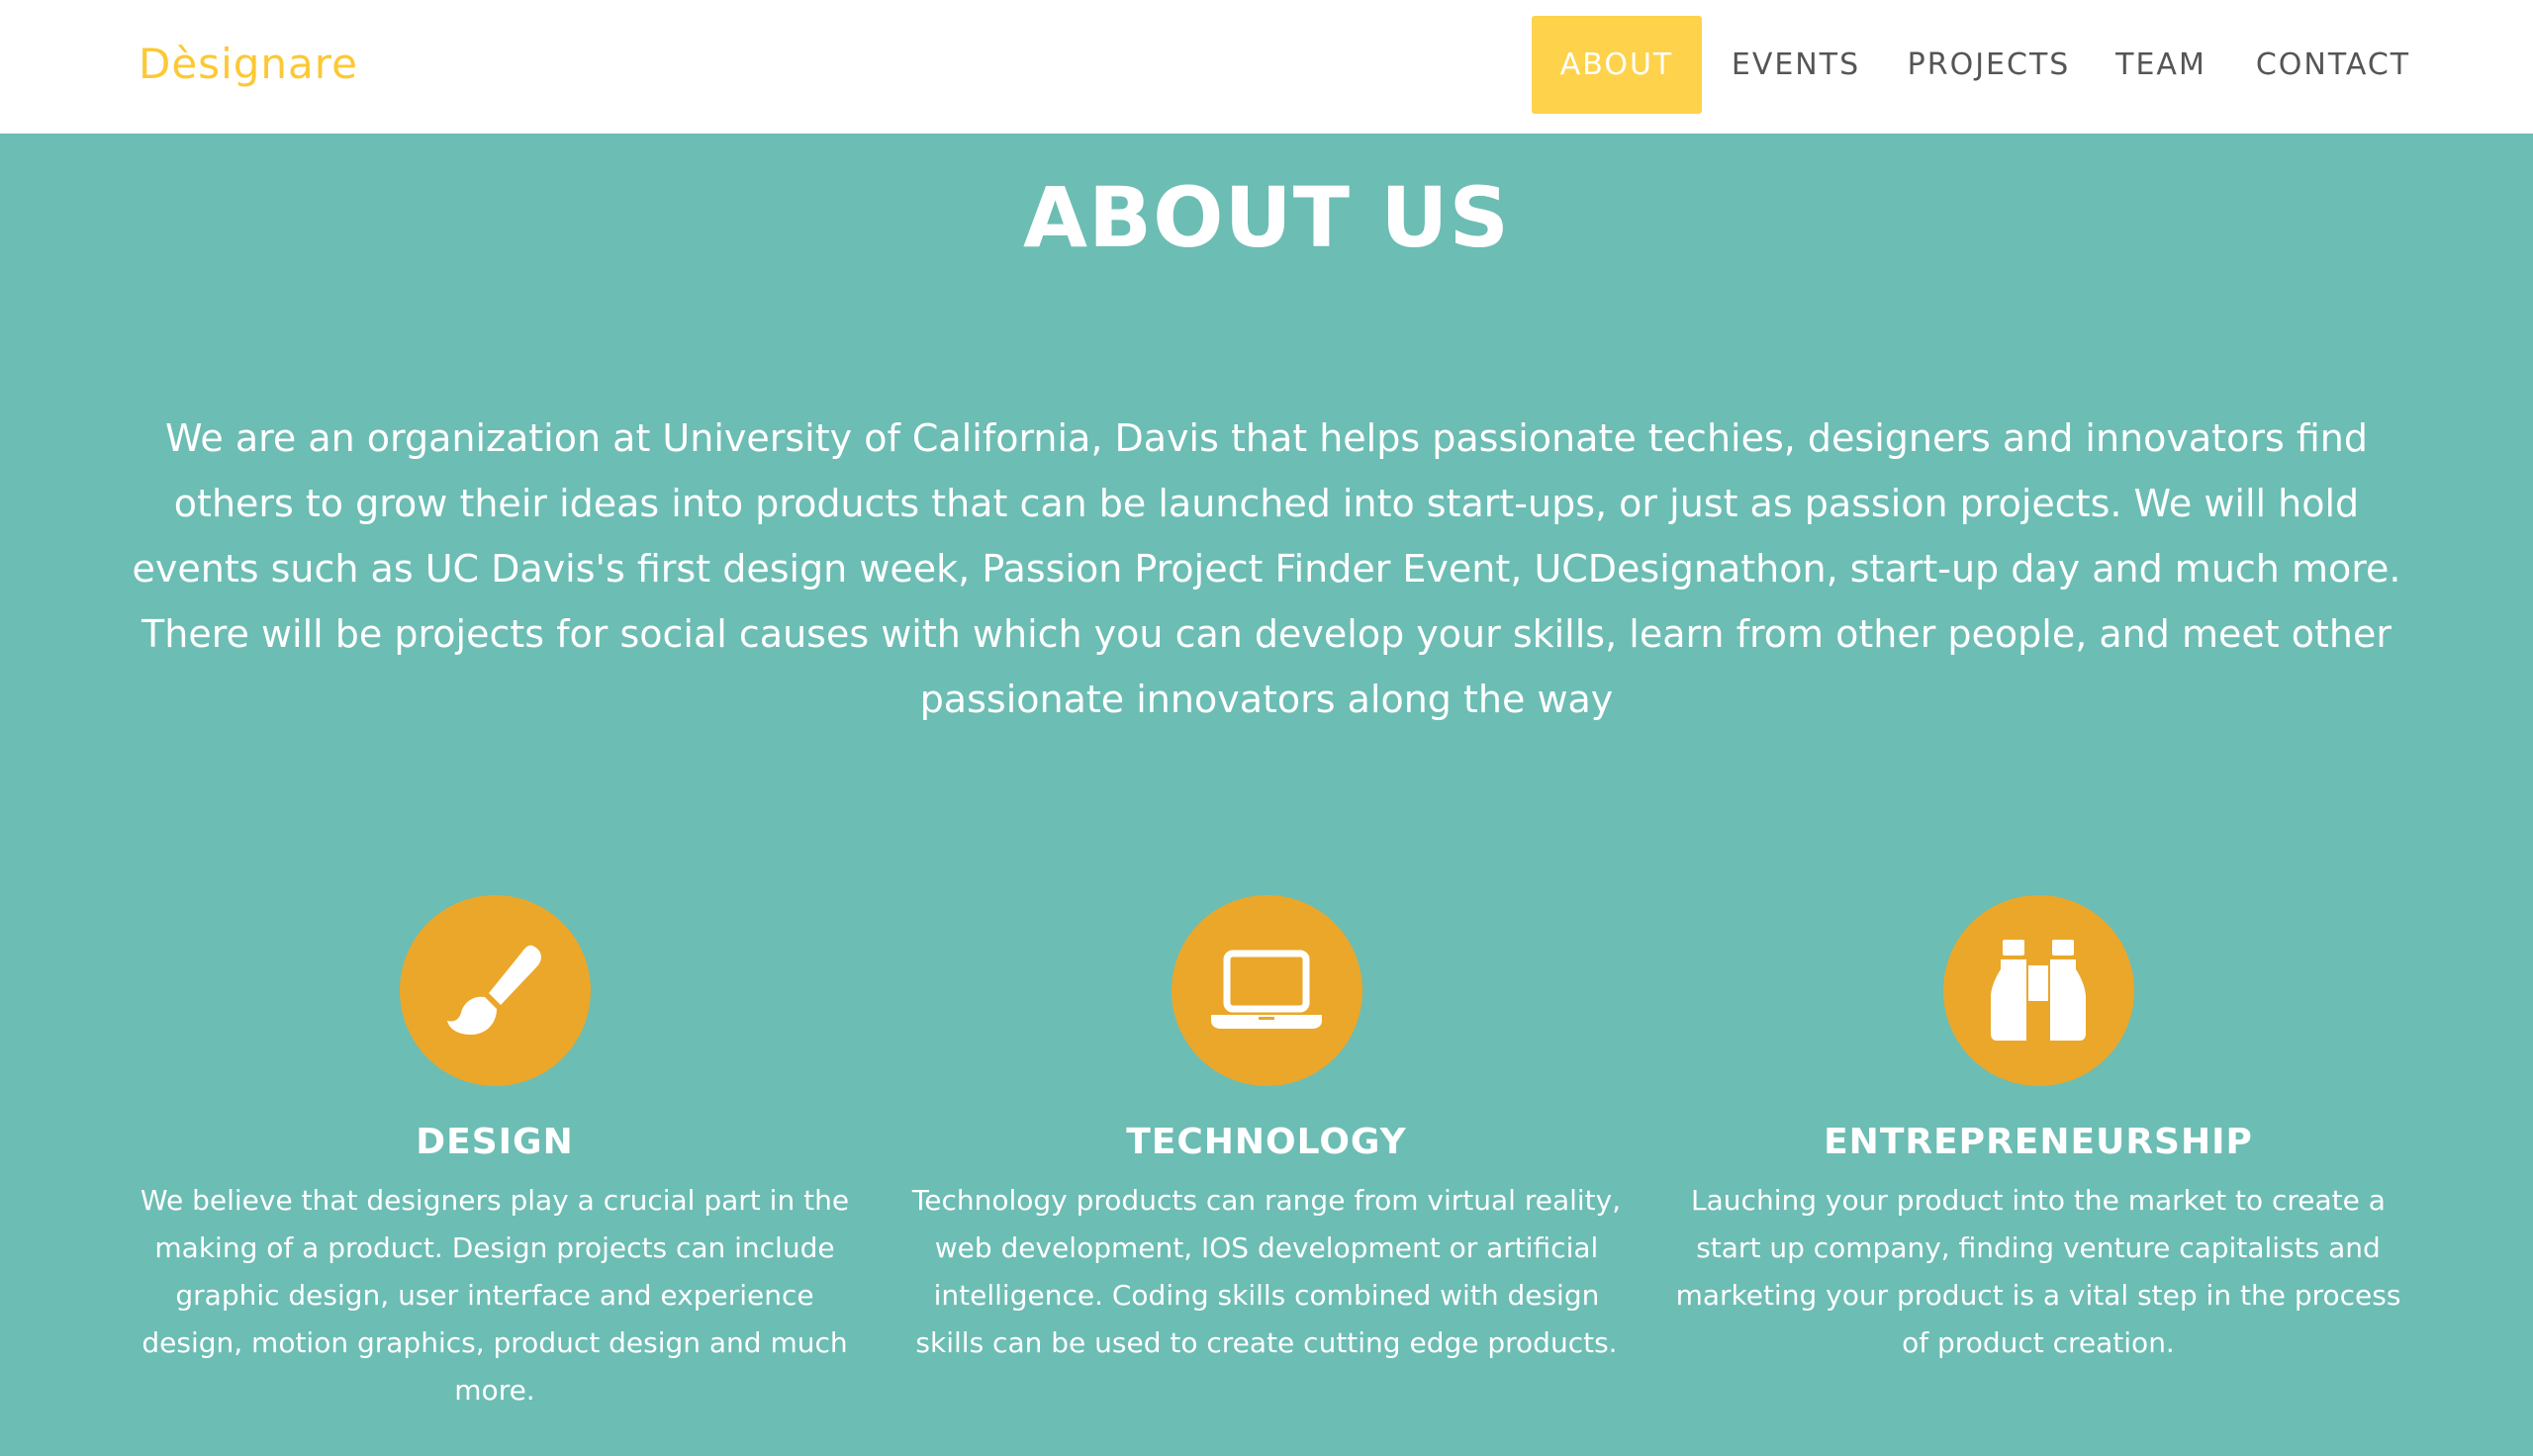 This screenshot has width=2533, height=1456. I want to click on feature-title: ENTREPRENEURSHIP, so click(2038, 1142).